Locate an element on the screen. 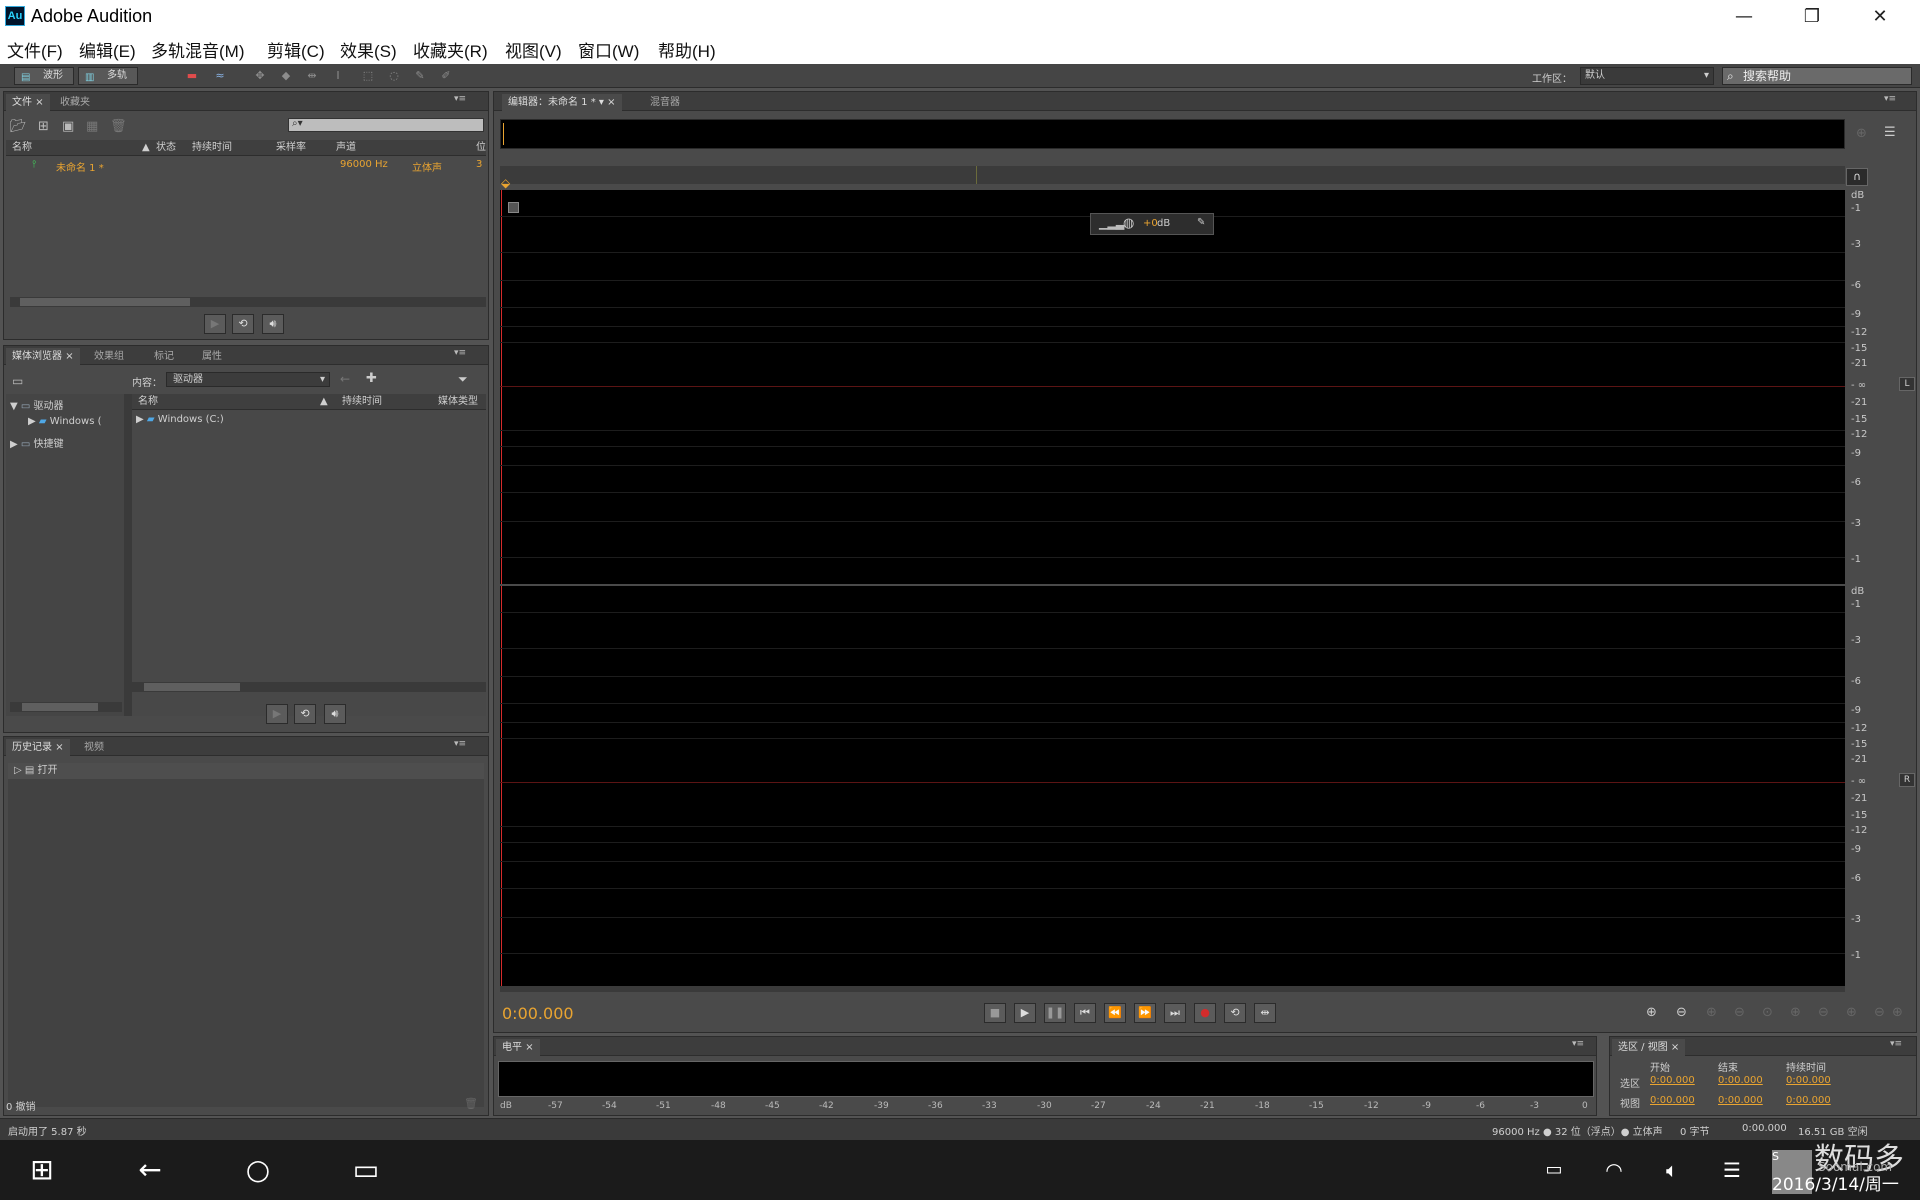 The image size is (1920, 1200). back-icon: ← is located at coordinates (345, 379).